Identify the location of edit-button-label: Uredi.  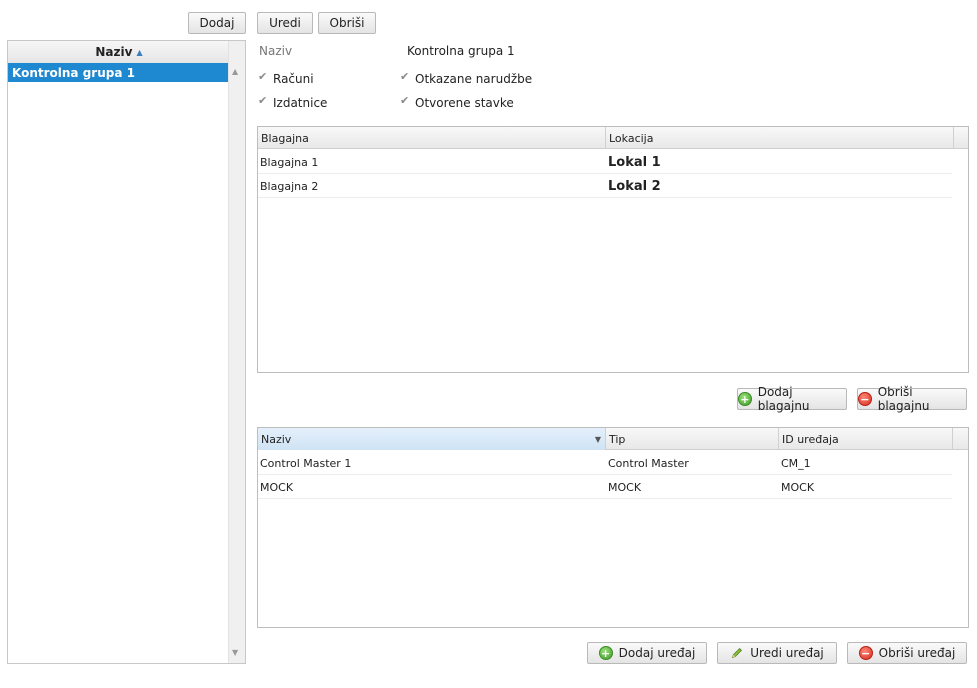
(285, 23).